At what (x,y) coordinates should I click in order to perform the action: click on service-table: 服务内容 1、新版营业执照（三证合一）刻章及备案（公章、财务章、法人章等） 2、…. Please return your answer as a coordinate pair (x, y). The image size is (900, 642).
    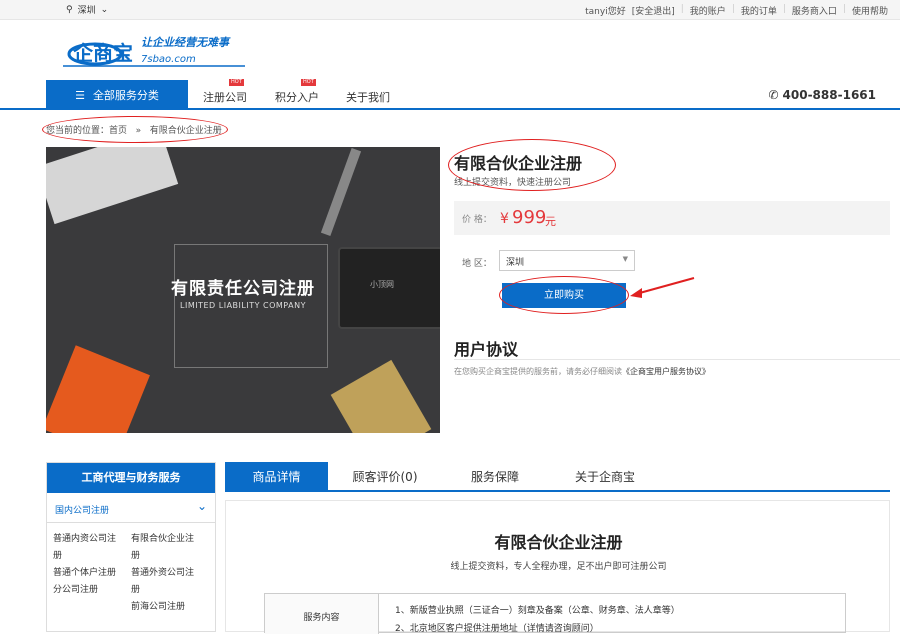
    Looking at the image, I should click on (555, 613).